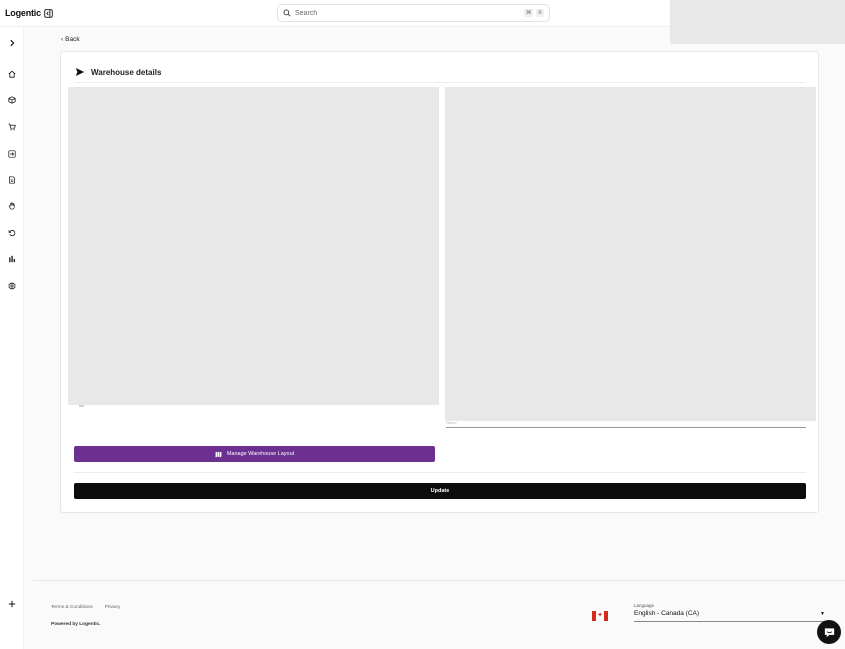 This screenshot has height=649, width=845. I want to click on canada-flag-icon: ✦, so click(600, 616).